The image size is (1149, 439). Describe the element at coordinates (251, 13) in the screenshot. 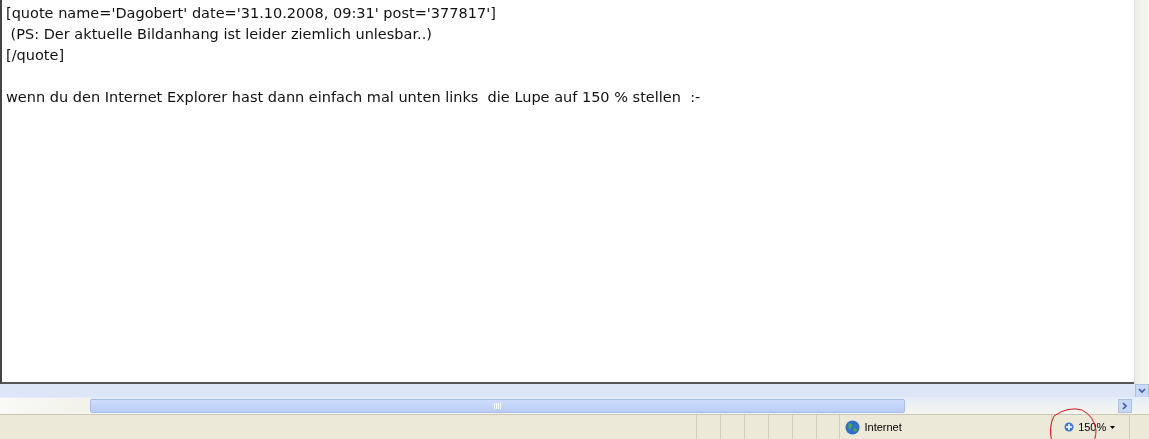

I see `text-line: [quote name='Dagobert' date='31.10.2008, 09:31' post='377817']` at that location.